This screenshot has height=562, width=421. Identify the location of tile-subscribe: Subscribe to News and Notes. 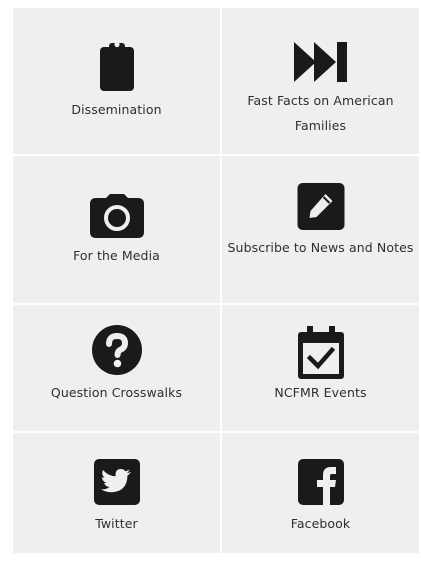
(320, 229).